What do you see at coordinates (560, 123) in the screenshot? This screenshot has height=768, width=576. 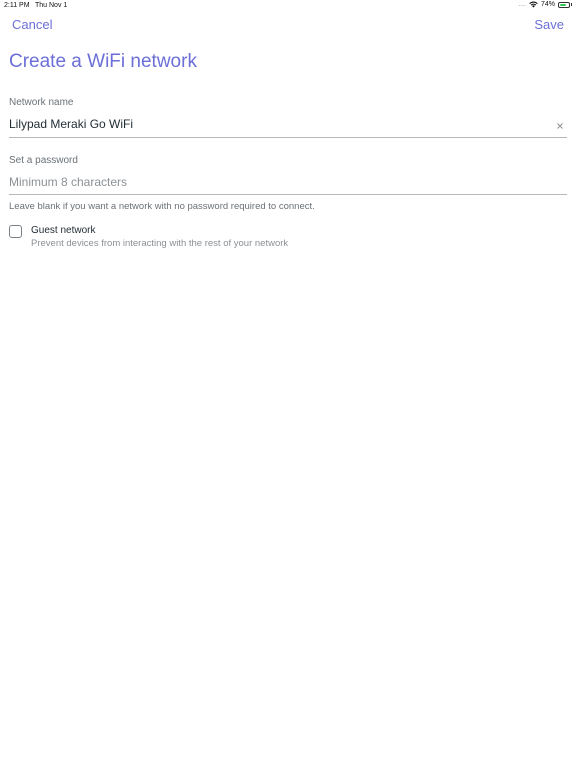 I see `close-icon` at bounding box center [560, 123].